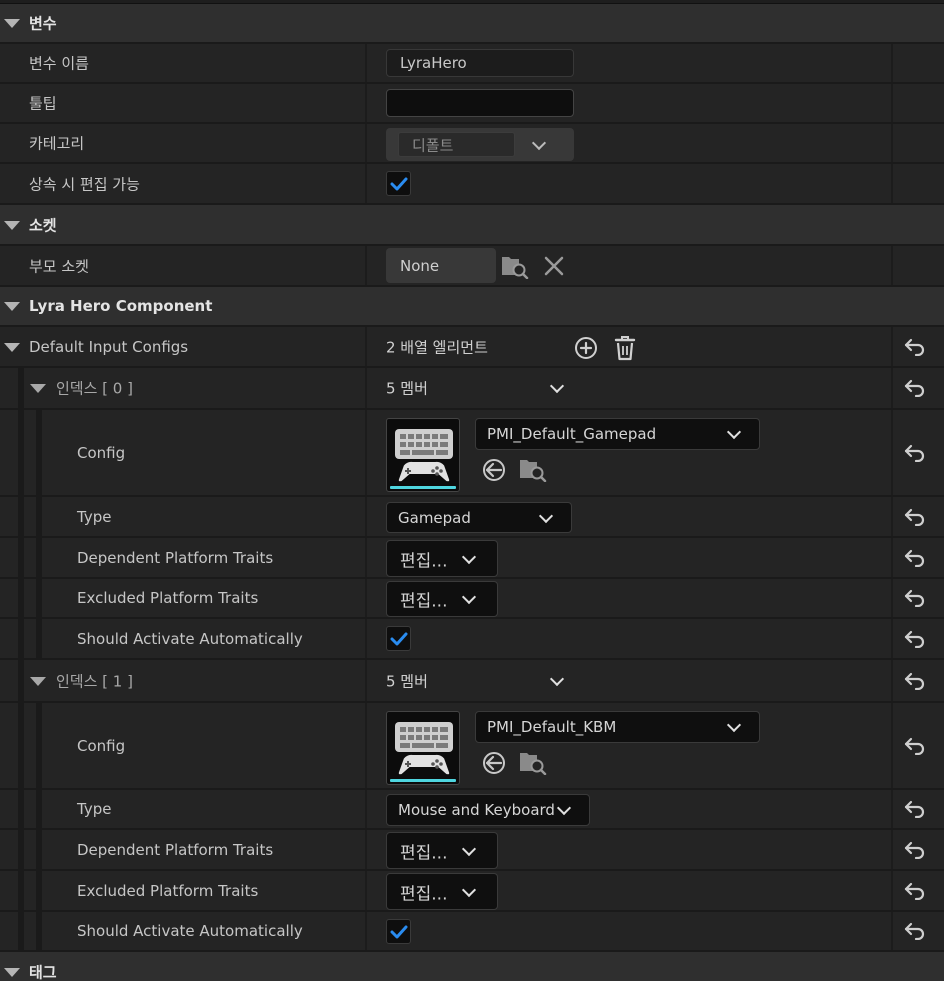 This screenshot has width=944, height=981. Describe the element at coordinates (625, 350) in the screenshot. I see `trash-icon` at that location.